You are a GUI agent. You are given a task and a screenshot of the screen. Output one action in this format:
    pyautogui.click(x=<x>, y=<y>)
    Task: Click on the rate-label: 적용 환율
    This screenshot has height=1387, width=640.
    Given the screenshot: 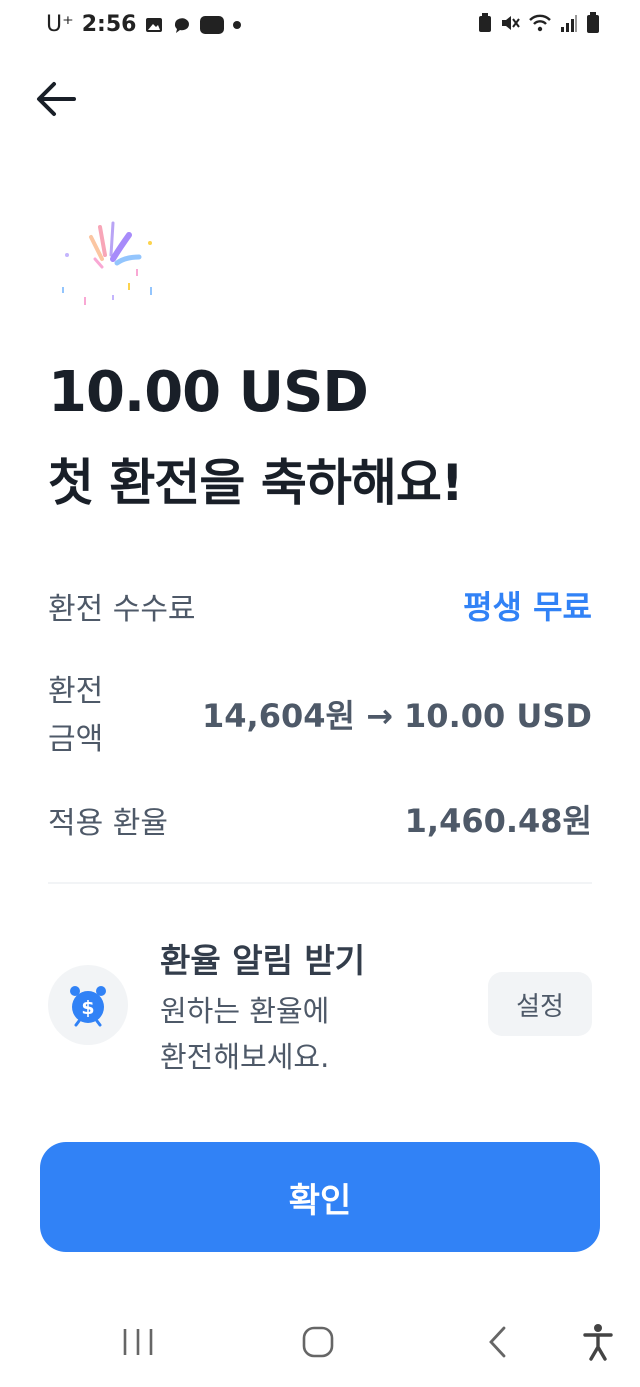 What is the action you would take?
    pyautogui.click(x=108, y=823)
    